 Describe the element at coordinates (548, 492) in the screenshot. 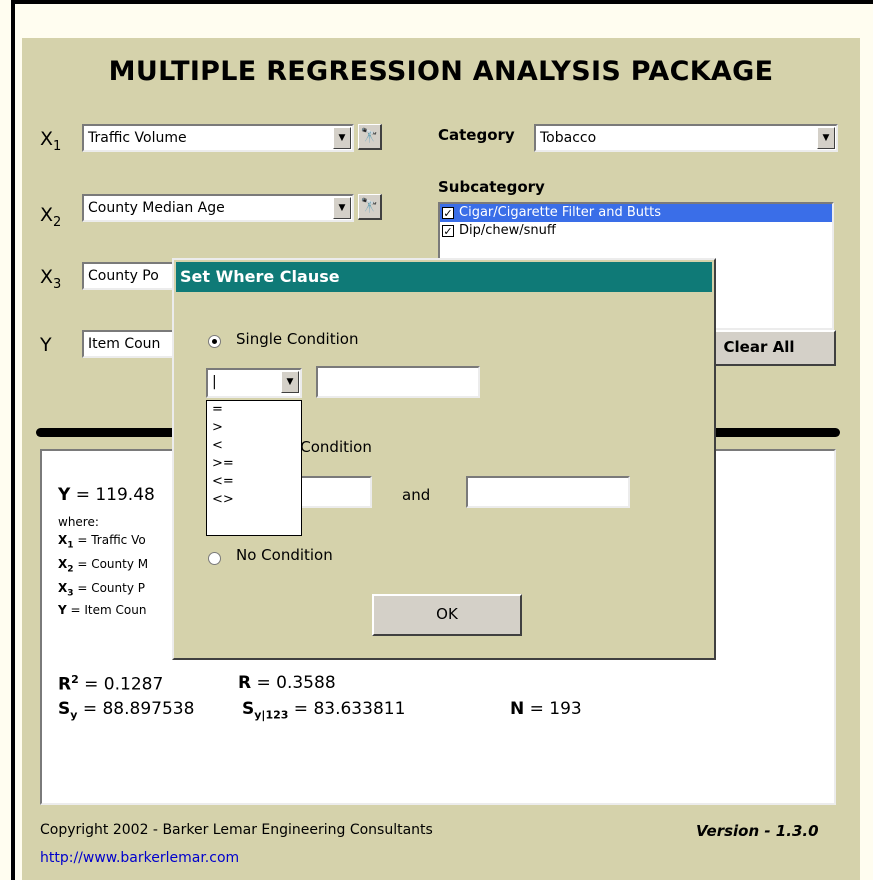

I see `between-high-input` at that location.